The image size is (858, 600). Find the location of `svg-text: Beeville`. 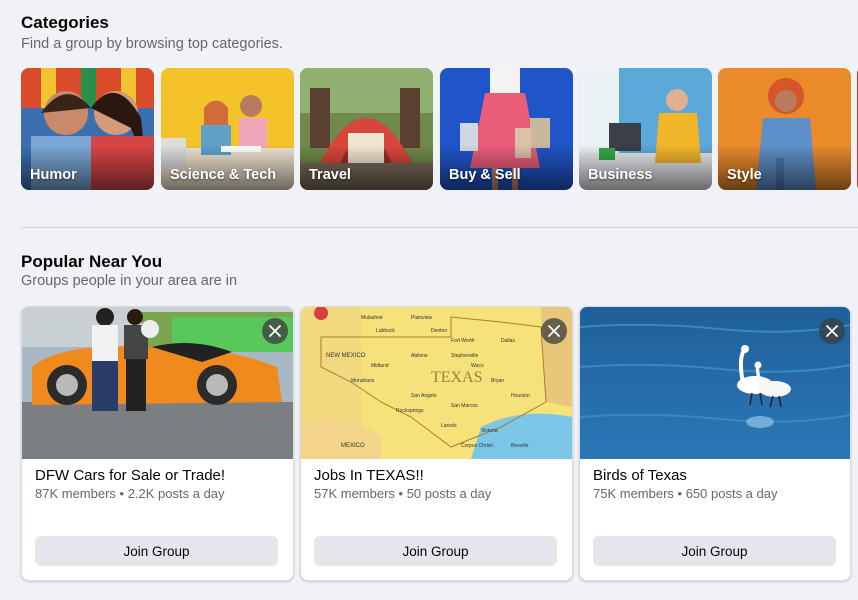

svg-text: Beeville is located at coordinates (520, 446).